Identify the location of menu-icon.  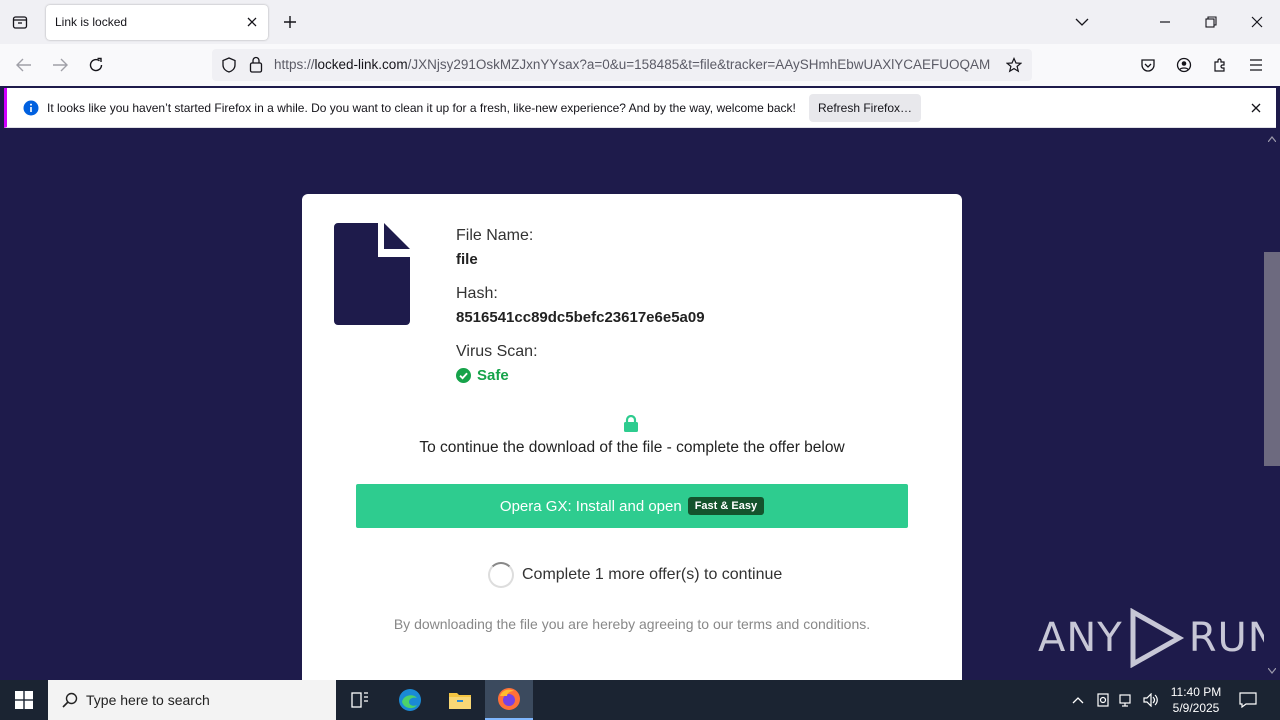
(1256, 65).